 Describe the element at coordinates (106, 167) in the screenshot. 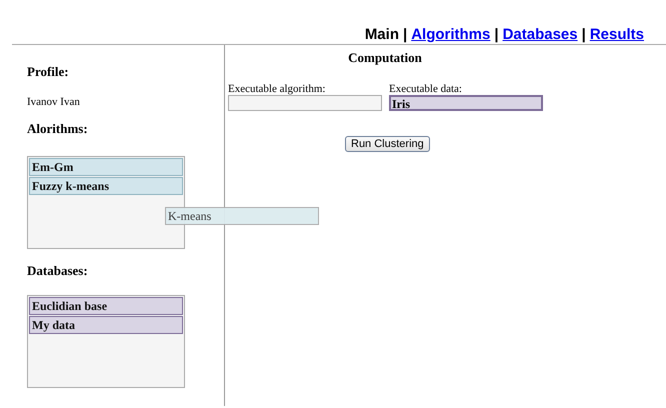

I see `list-item: Em-Gm` at that location.